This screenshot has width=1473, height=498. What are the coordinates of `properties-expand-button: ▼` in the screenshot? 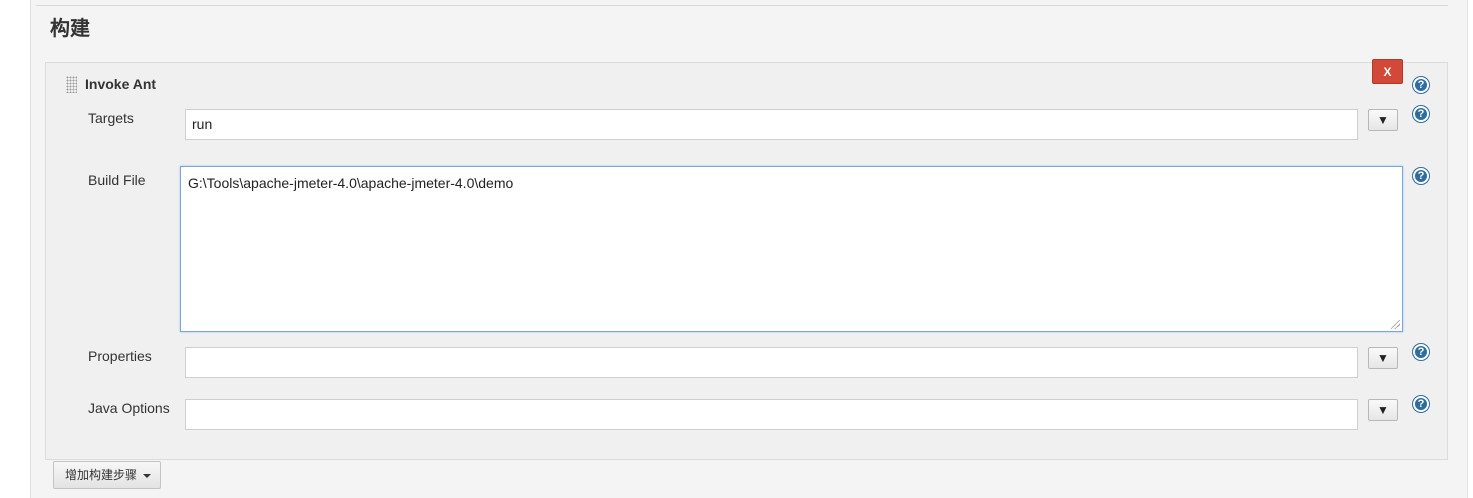 It's located at (1383, 358).